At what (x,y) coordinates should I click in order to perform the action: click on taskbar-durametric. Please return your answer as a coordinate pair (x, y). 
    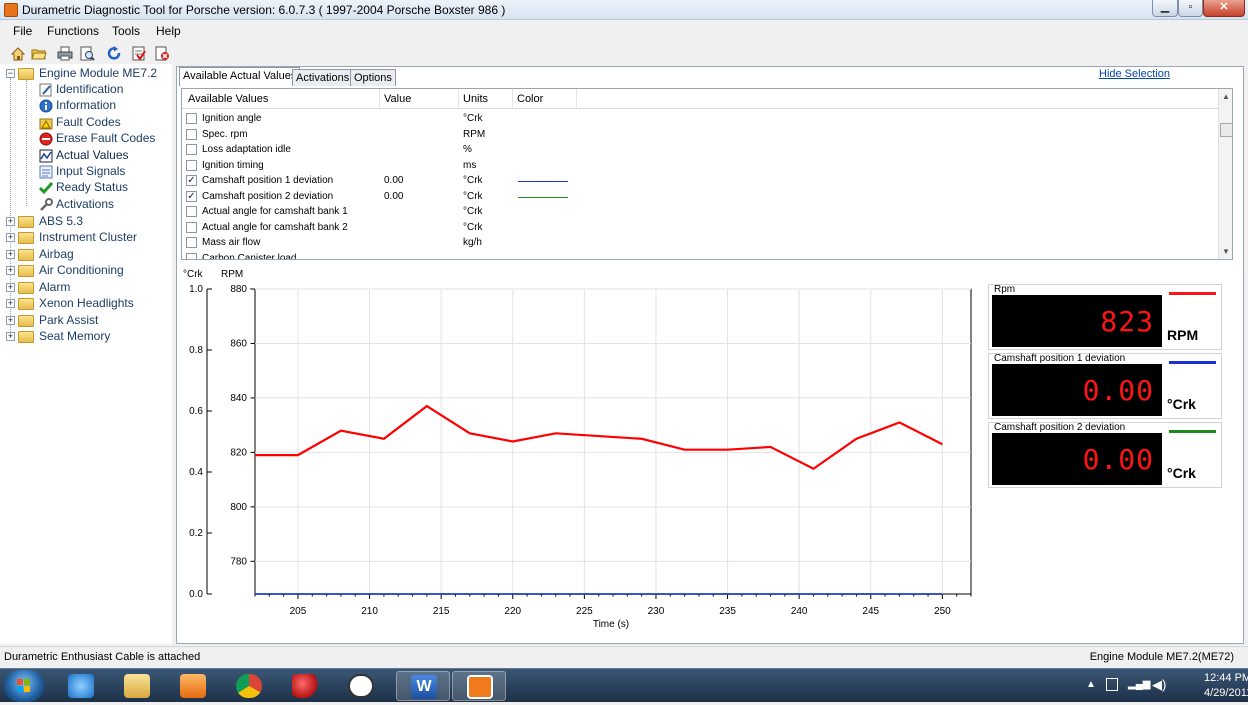
    Looking at the image, I should click on (479, 686).